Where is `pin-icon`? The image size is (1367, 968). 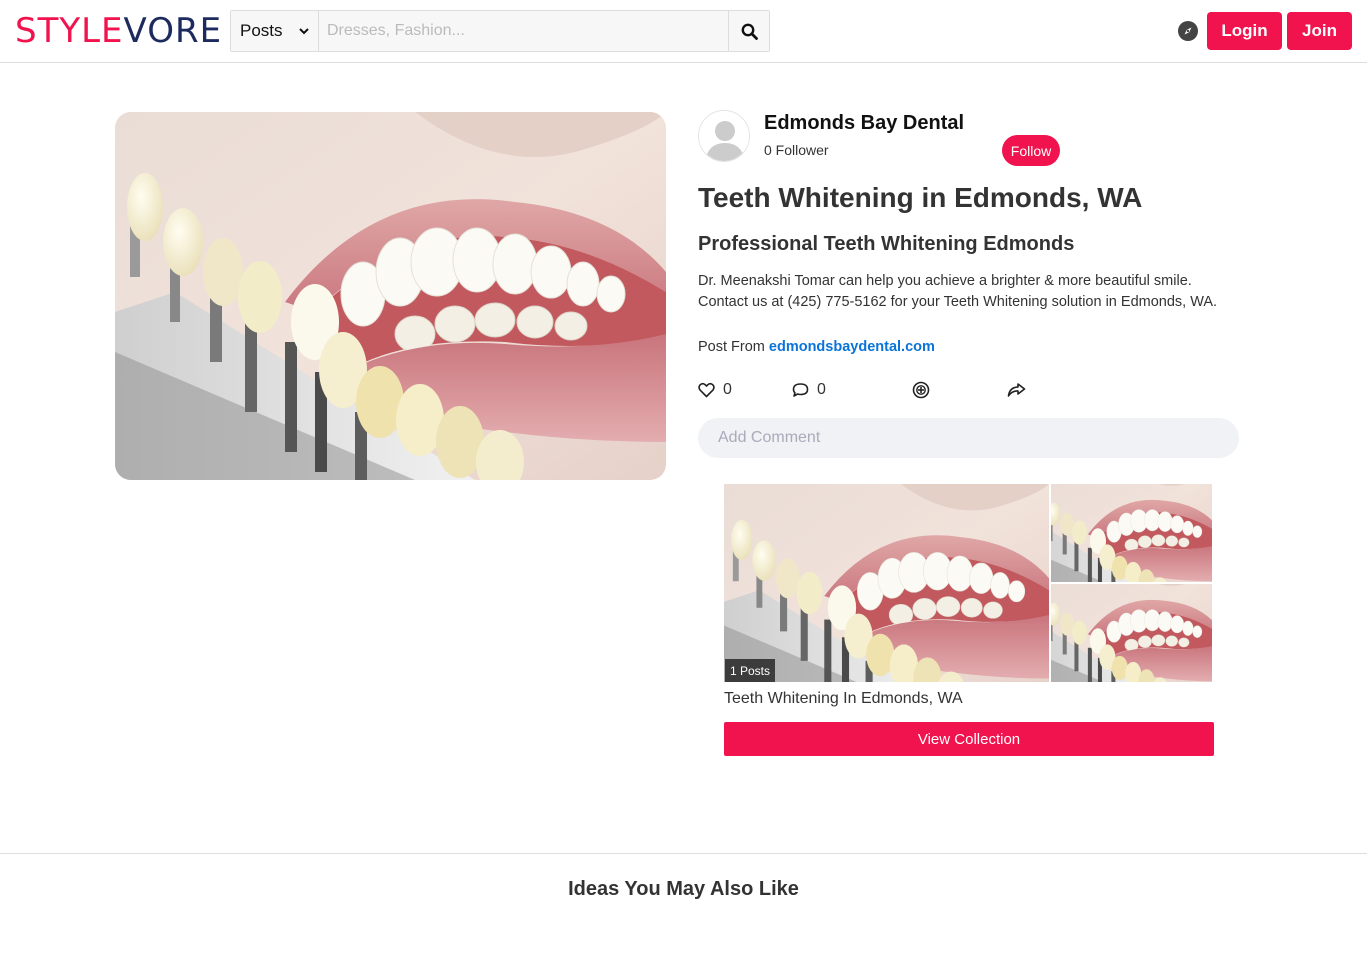
pin-icon is located at coordinates (921, 390).